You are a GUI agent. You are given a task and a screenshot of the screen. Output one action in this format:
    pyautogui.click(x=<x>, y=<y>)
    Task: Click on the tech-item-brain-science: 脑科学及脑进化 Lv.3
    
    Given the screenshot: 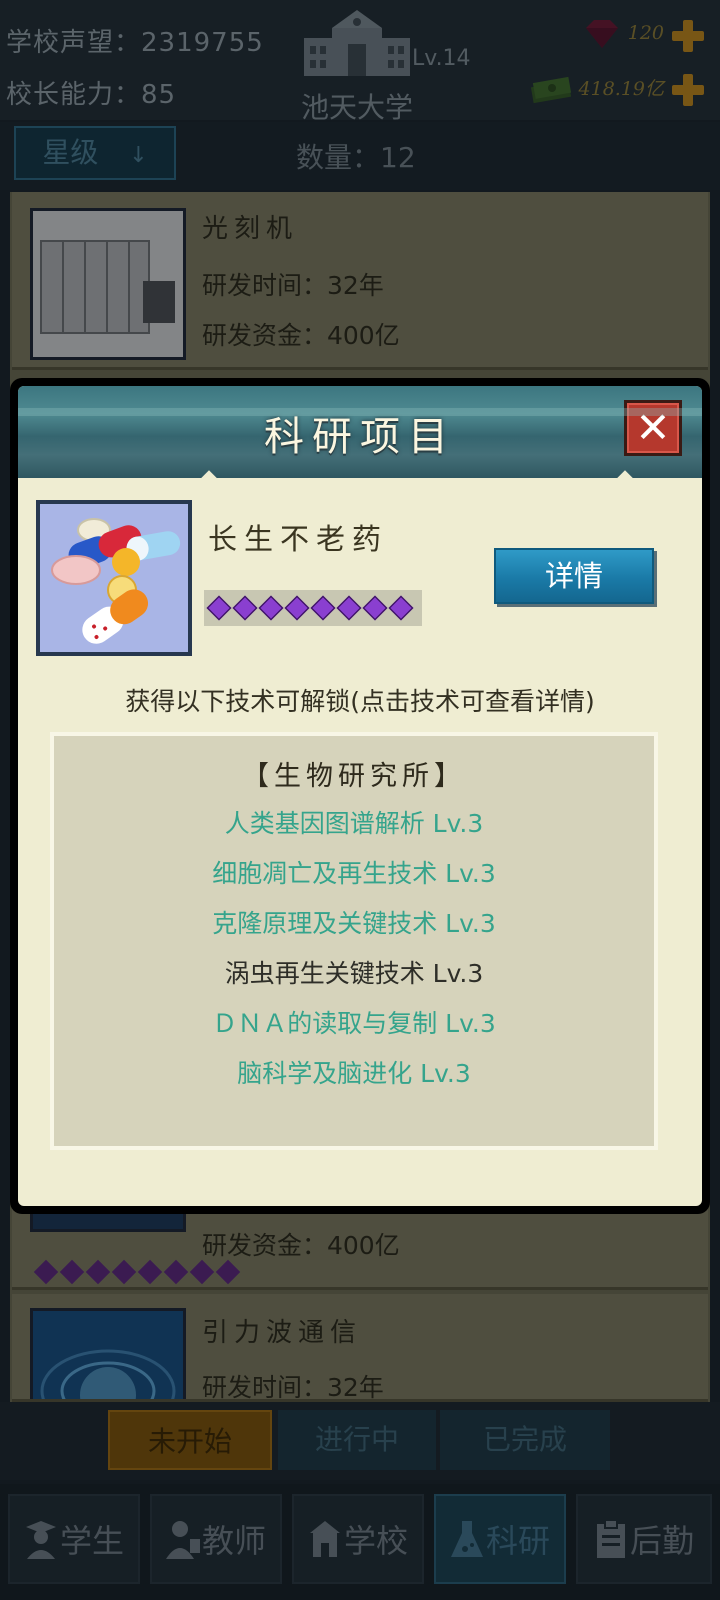 What is the action you would take?
    pyautogui.click(x=354, y=1072)
    